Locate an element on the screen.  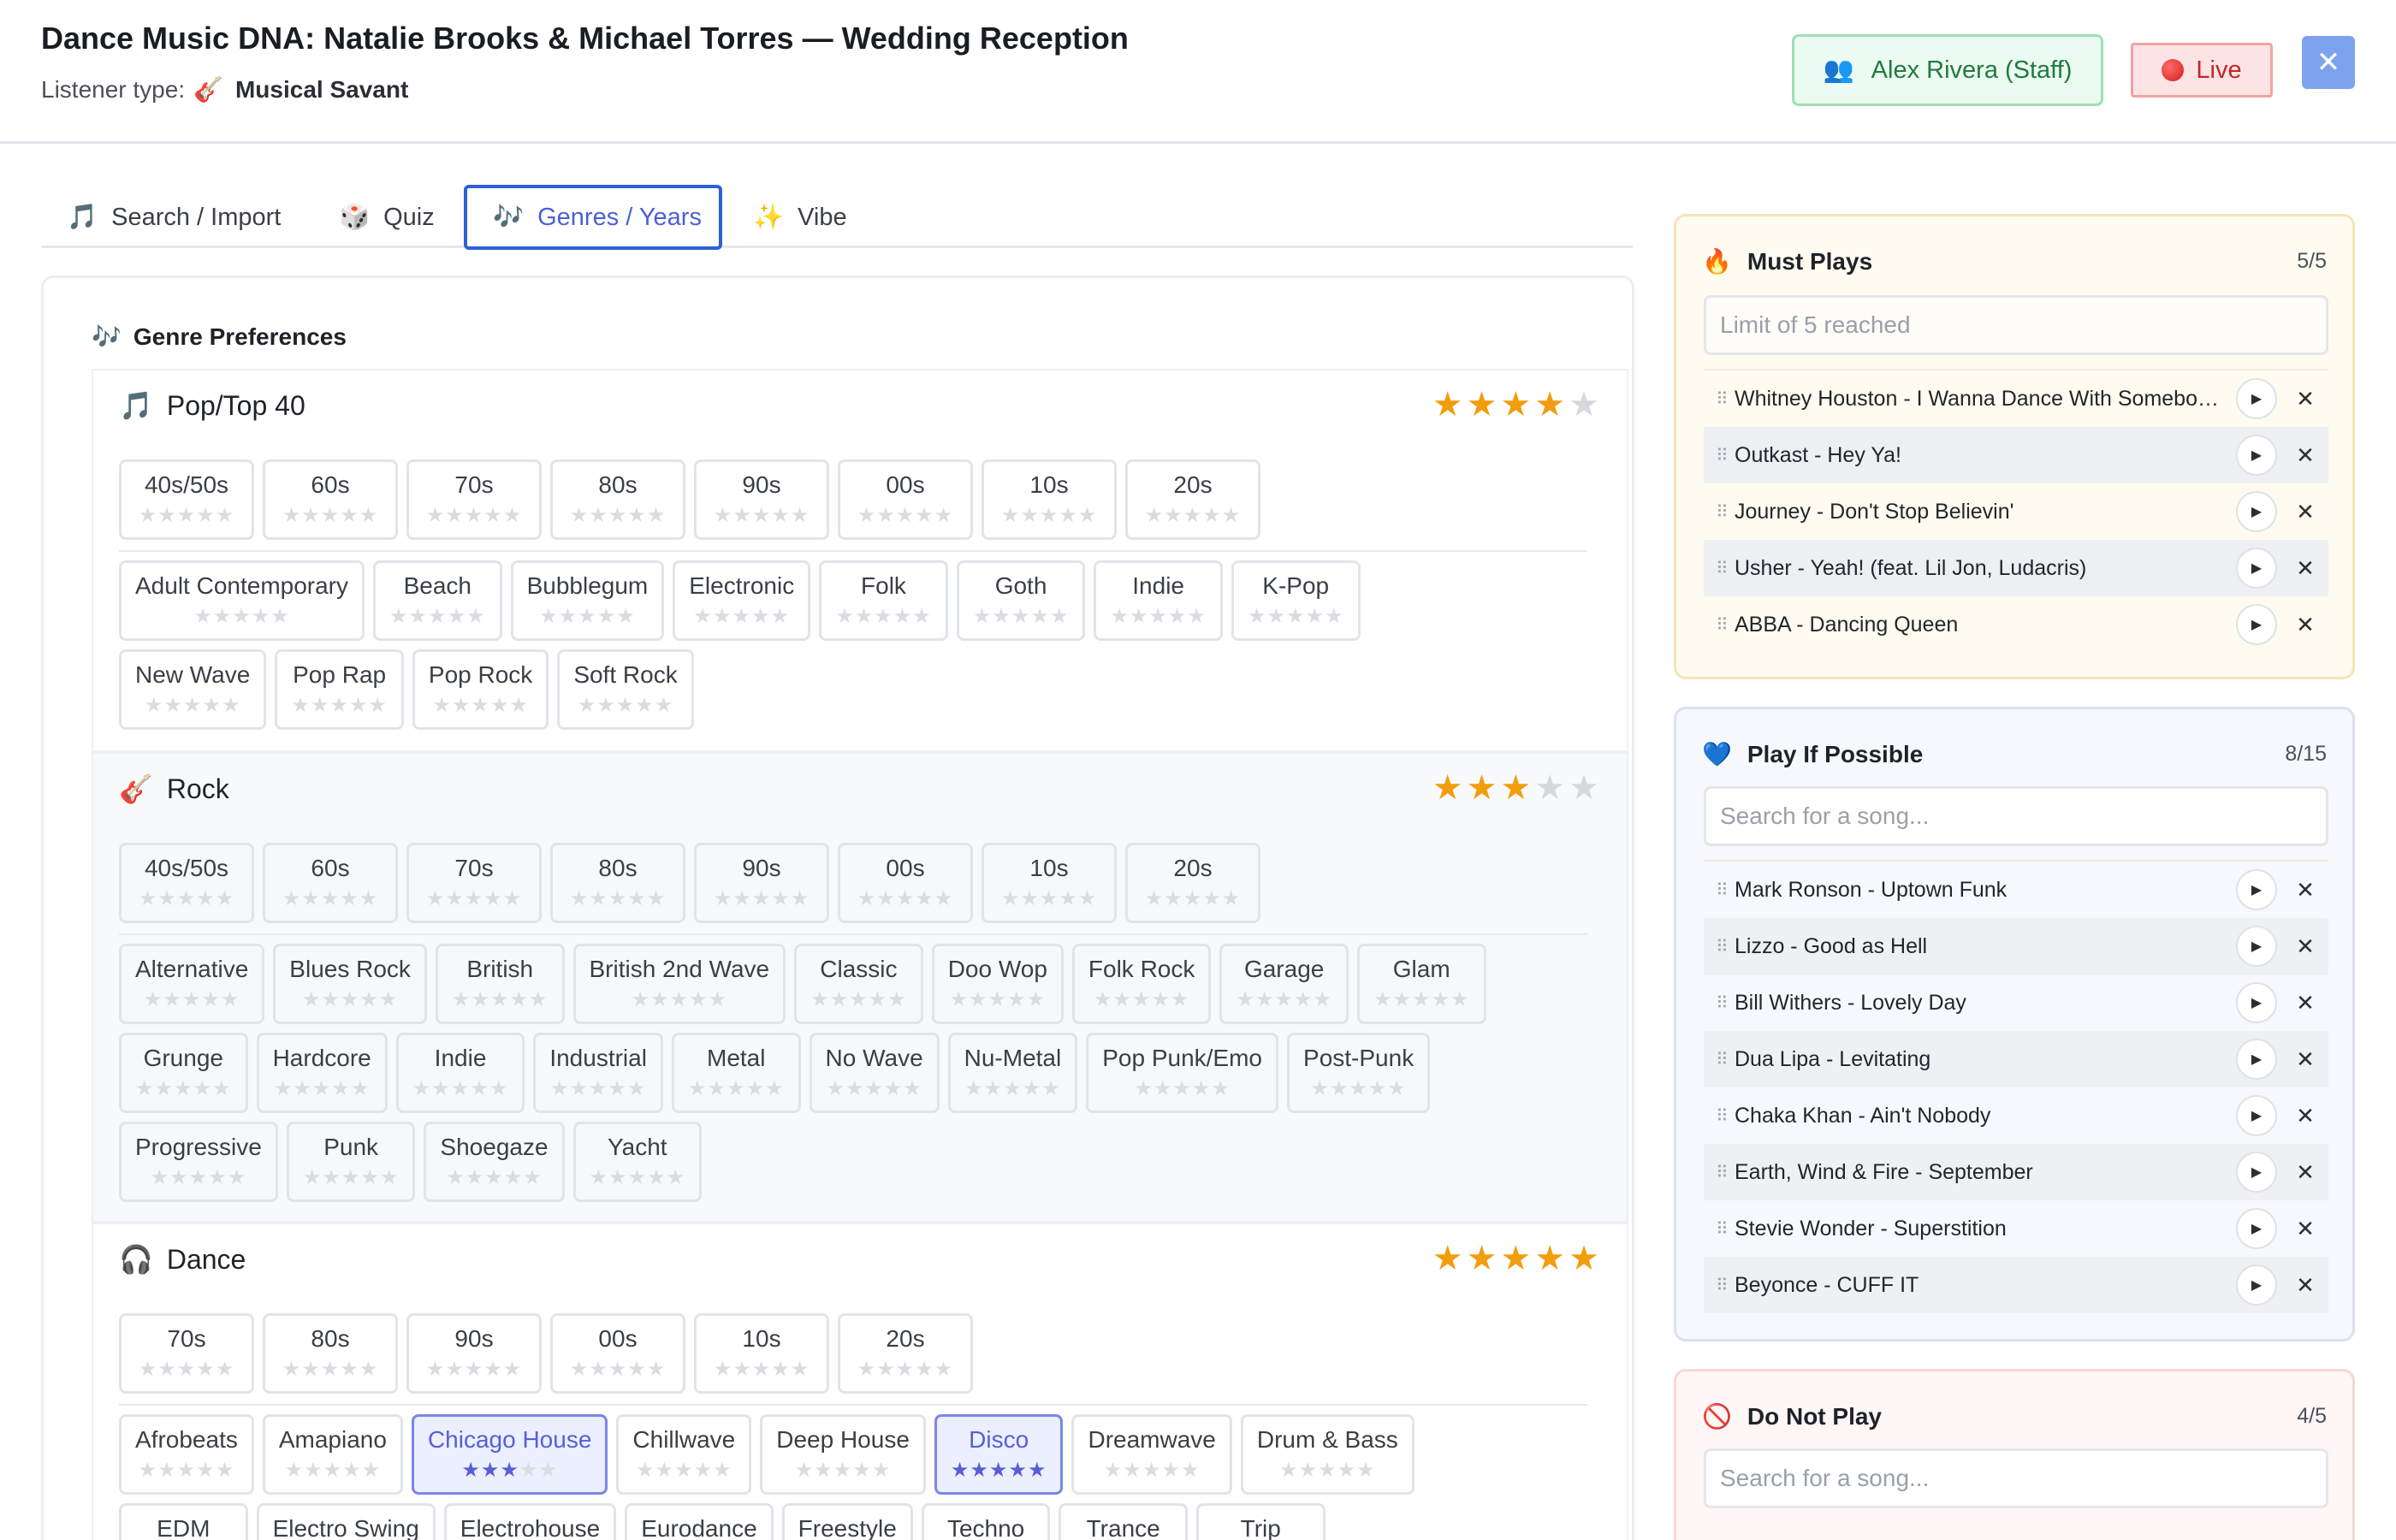
tab-vibe: ✨ Vibe is located at coordinates (800, 217).